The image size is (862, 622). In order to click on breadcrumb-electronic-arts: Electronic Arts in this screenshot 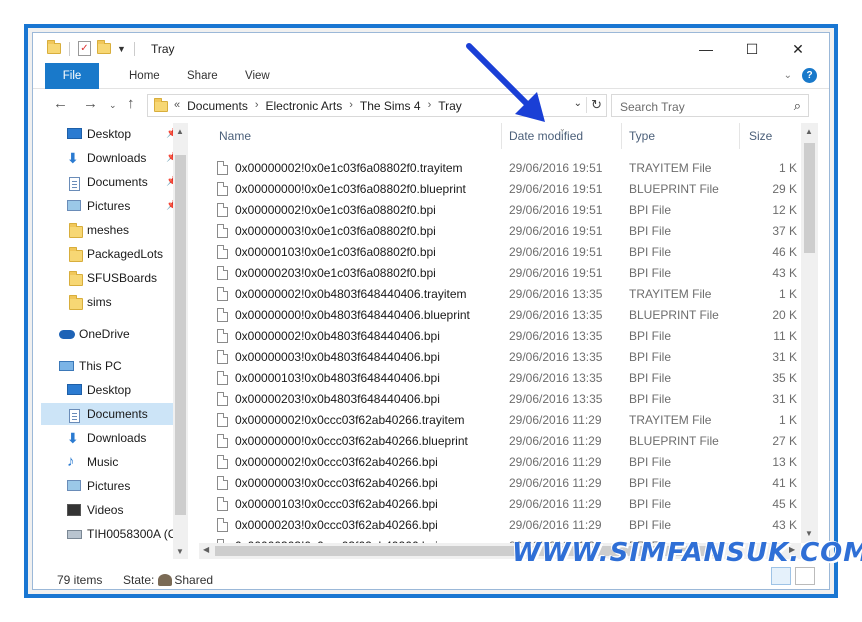, I will do `click(304, 106)`.